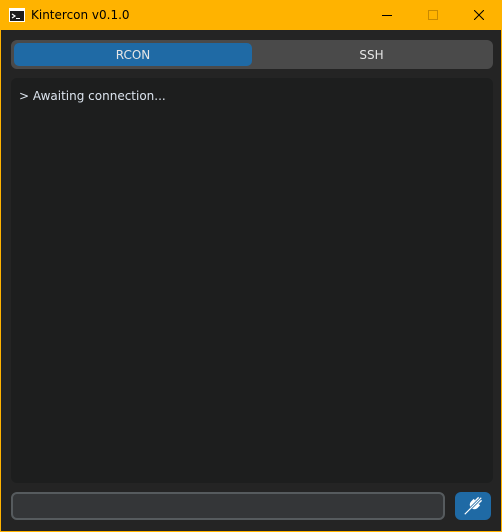  I want to click on minimize-icon, so click(387, 15).